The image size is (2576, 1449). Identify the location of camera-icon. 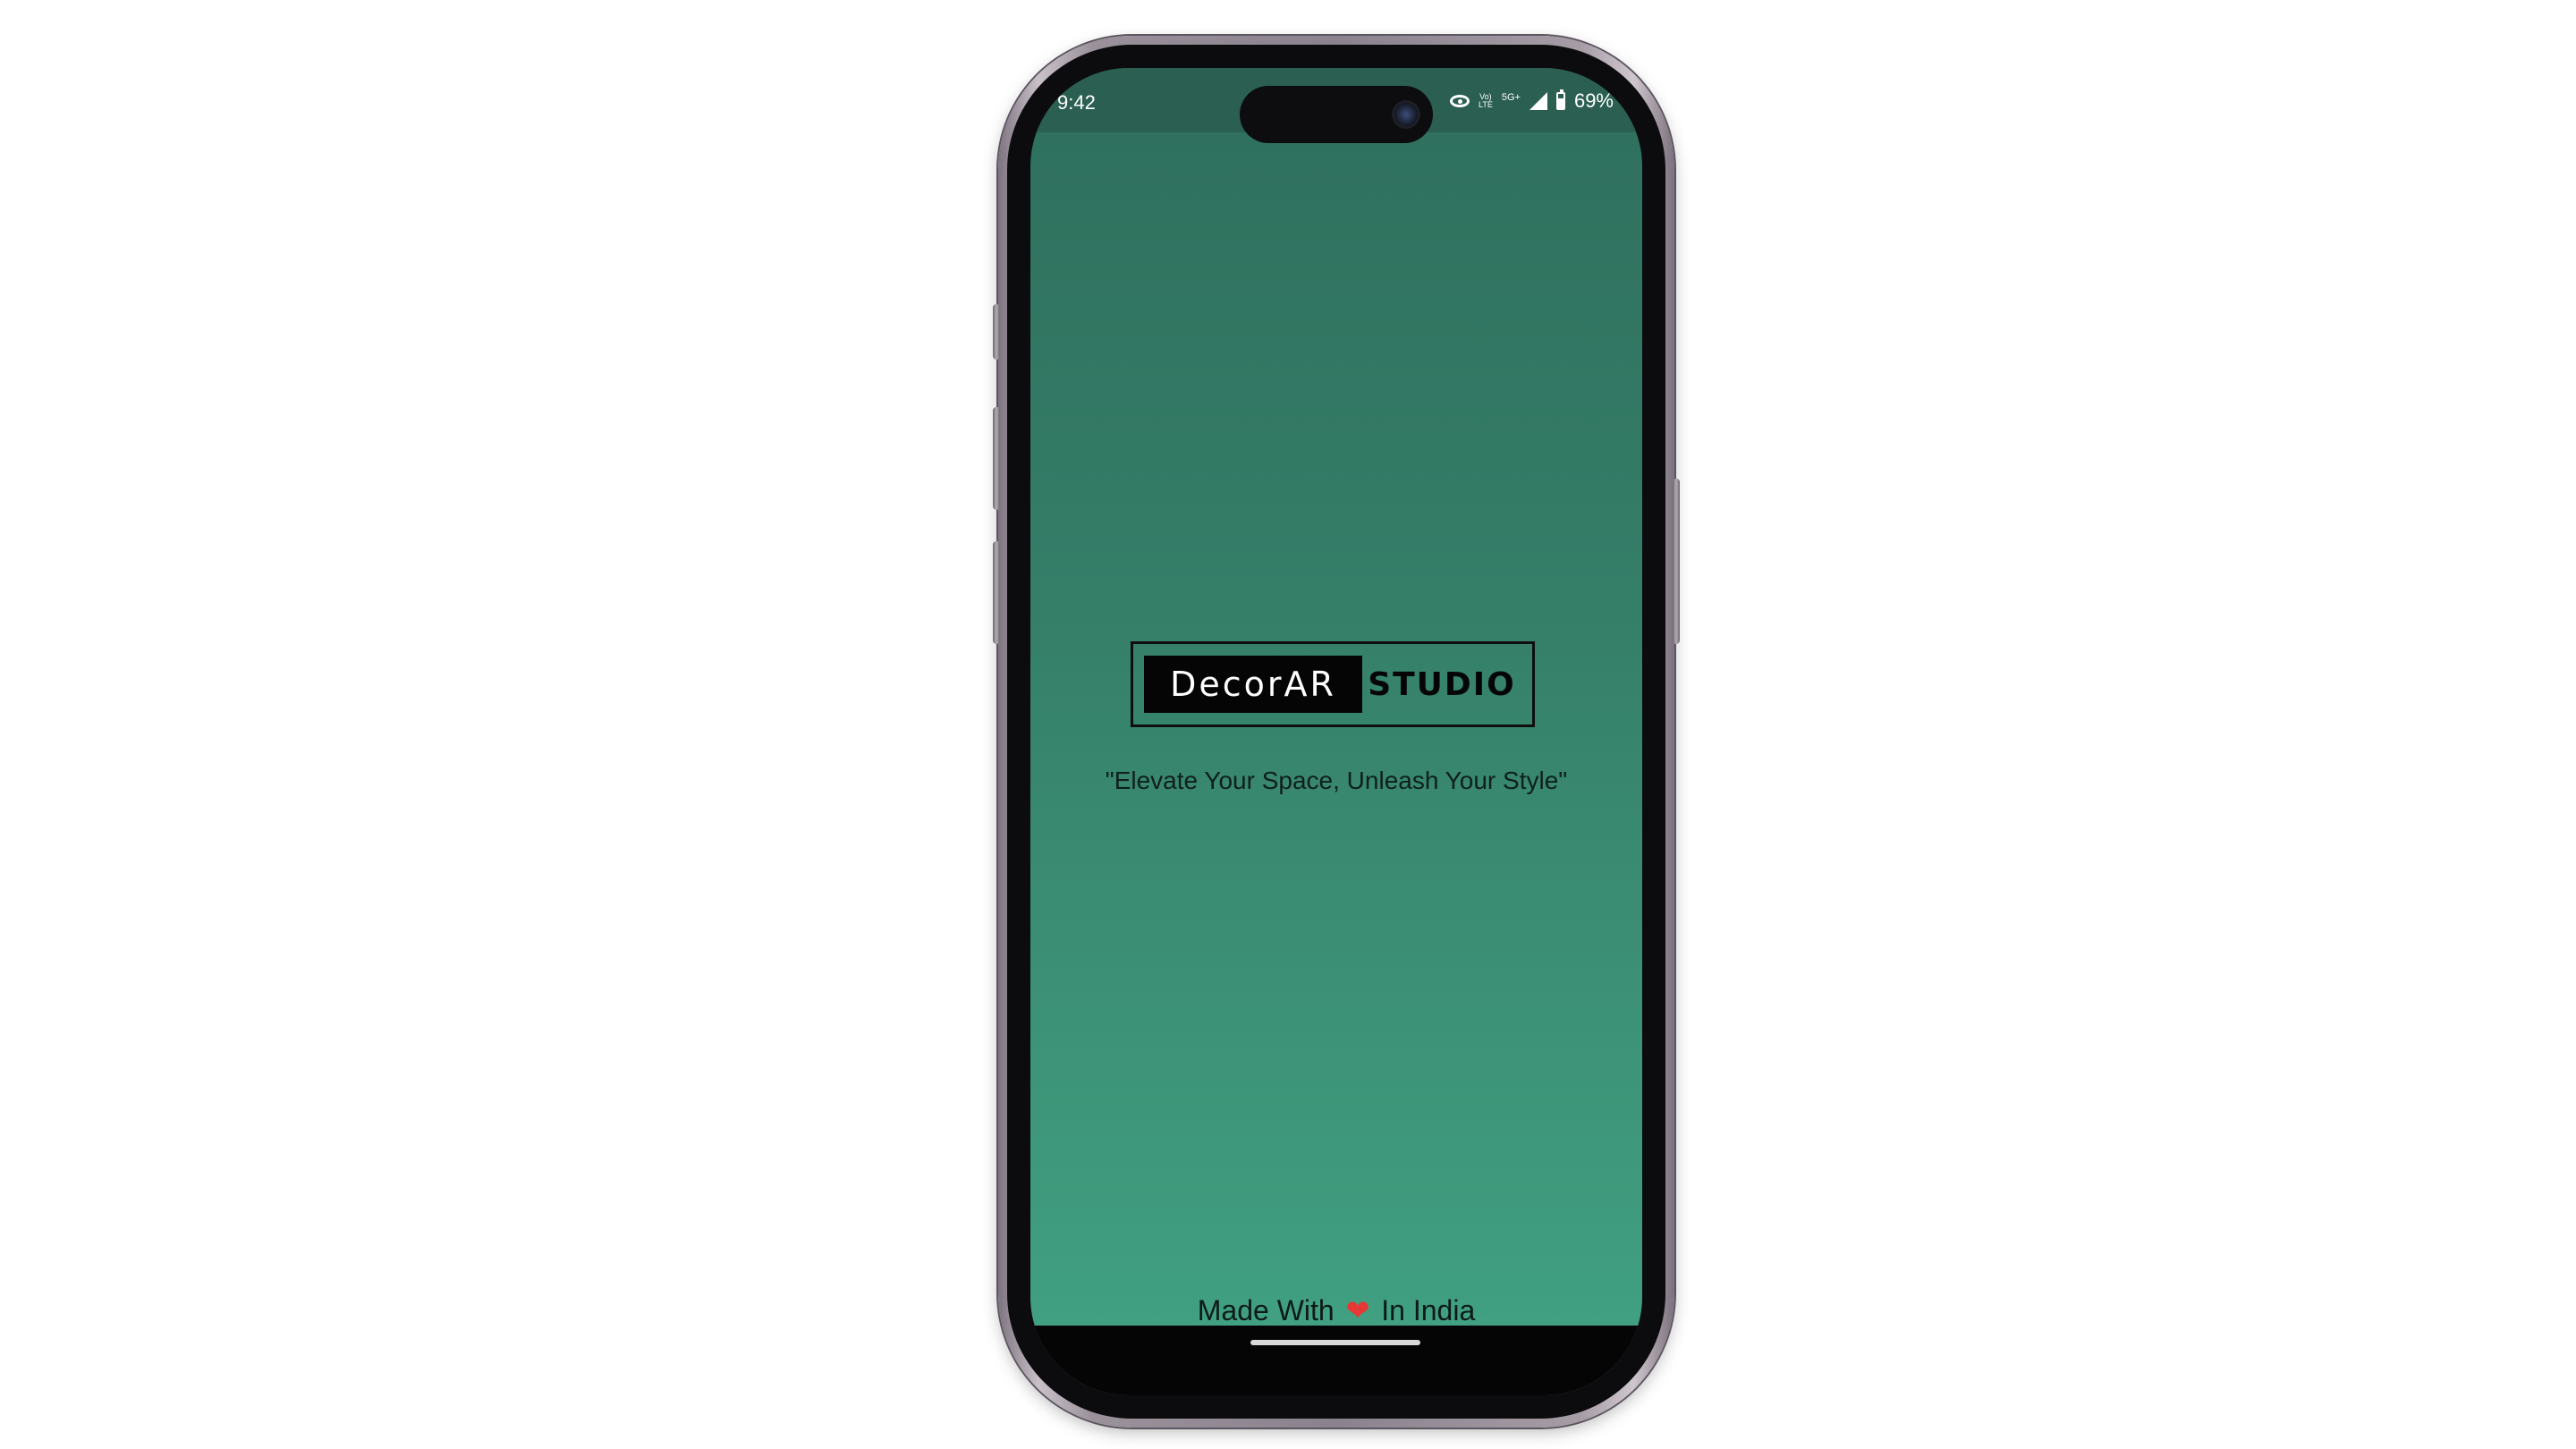
(1406, 114).